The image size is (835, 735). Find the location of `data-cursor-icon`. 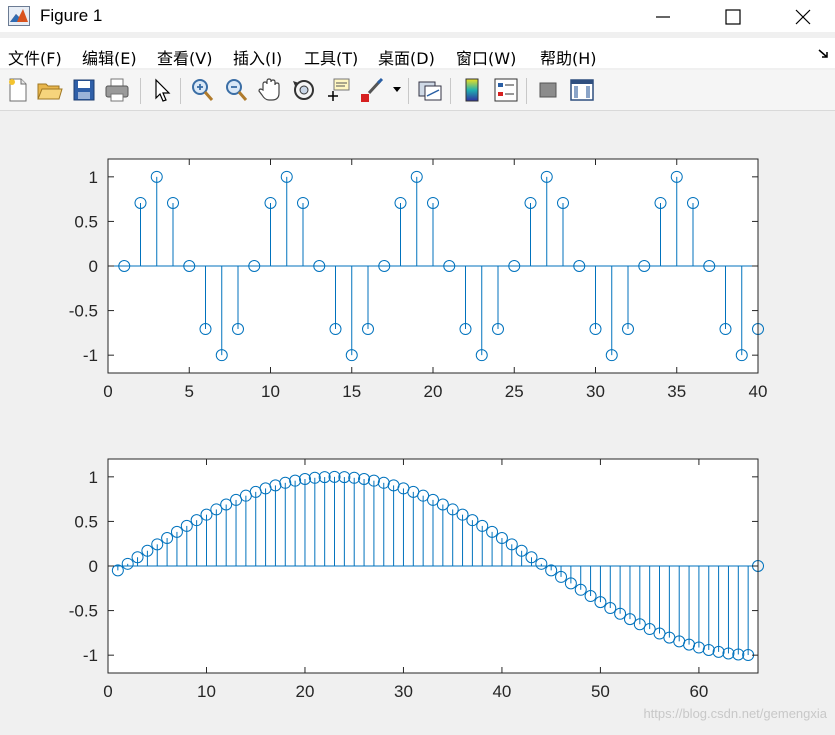

data-cursor-icon is located at coordinates (338, 90).